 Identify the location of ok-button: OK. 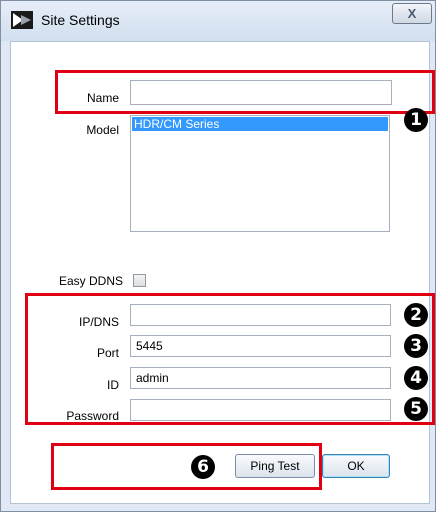
(356, 466).